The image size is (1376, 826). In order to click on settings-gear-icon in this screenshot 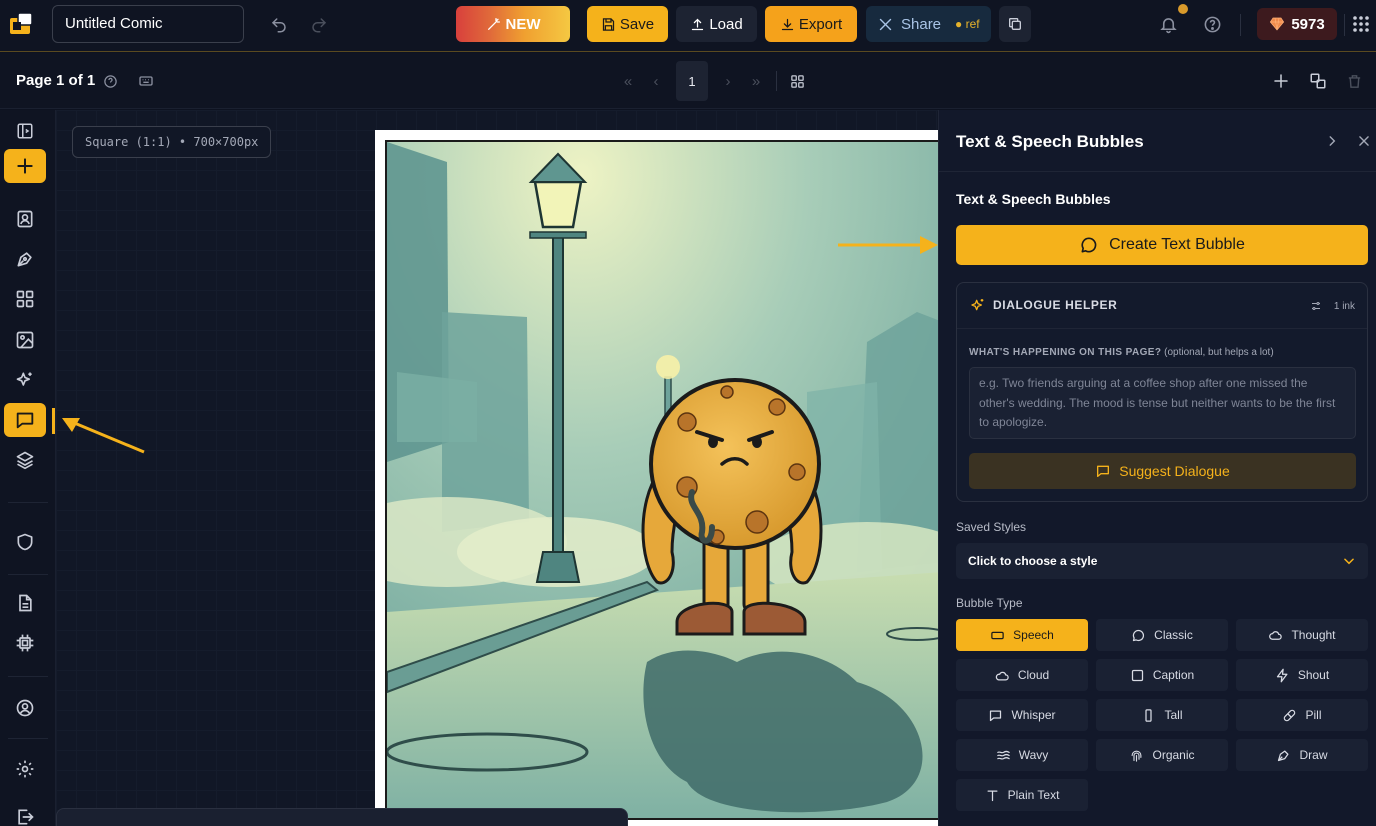, I will do `click(25, 769)`.